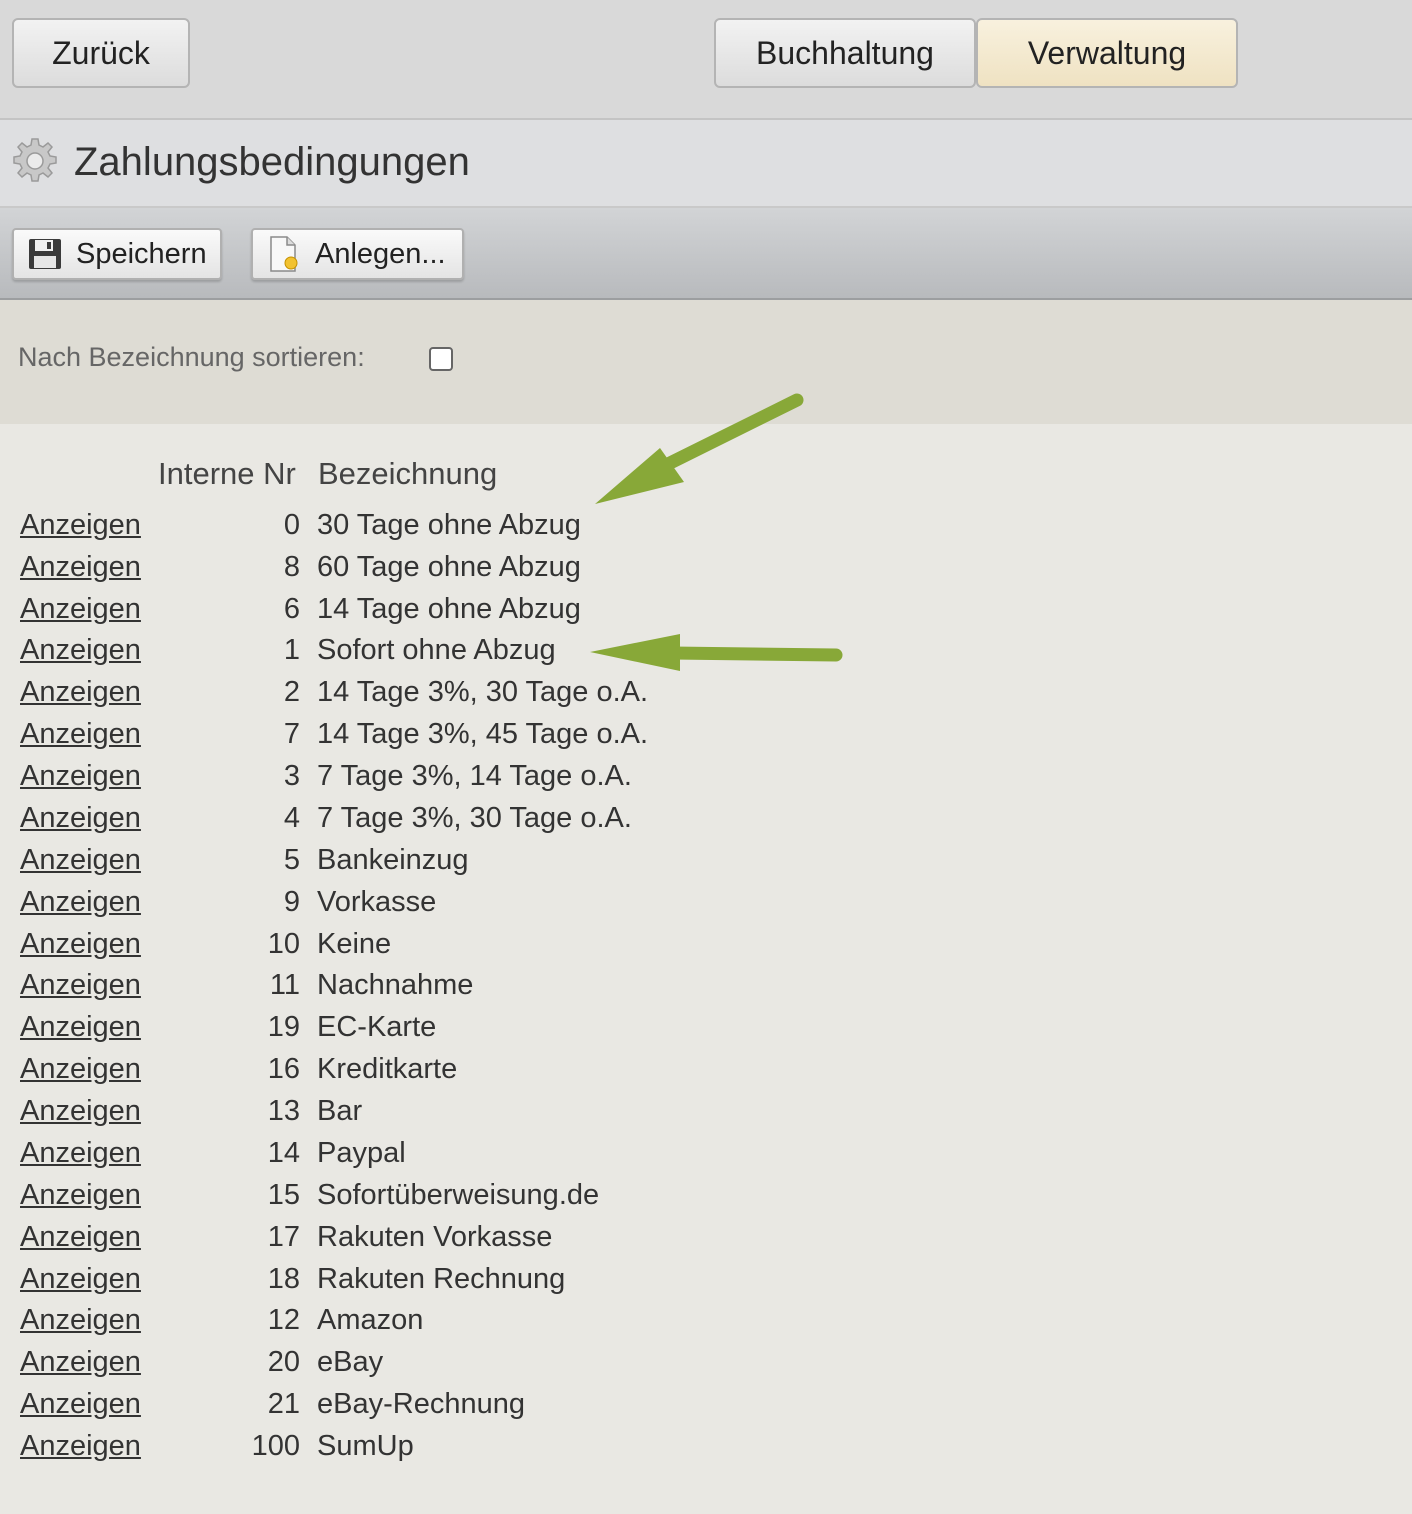 The height and width of the screenshot is (1514, 1412). I want to click on table-row: Anzeigen 16 Kreditkarte, so click(450, 1073).